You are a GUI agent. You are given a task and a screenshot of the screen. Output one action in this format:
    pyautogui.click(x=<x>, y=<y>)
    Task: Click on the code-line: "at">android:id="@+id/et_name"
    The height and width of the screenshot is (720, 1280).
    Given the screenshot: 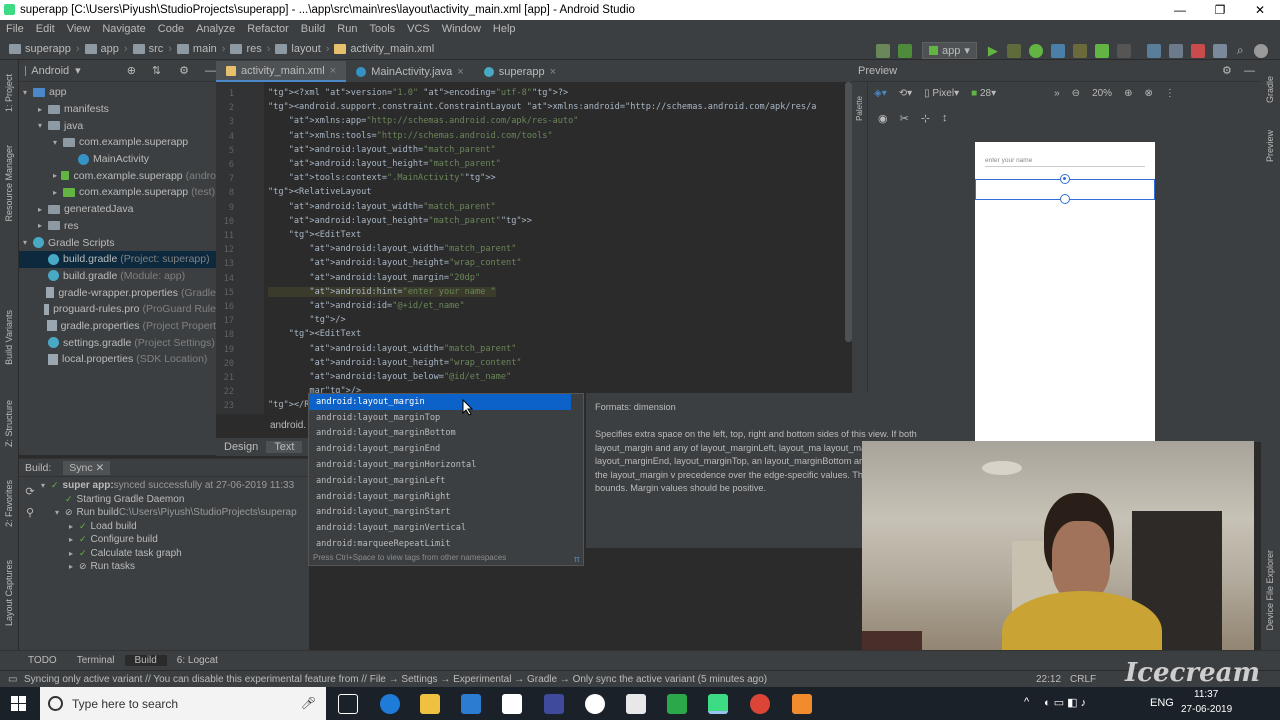 What is the action you would take?
    pyautogui.click(x=366, y=306)
    